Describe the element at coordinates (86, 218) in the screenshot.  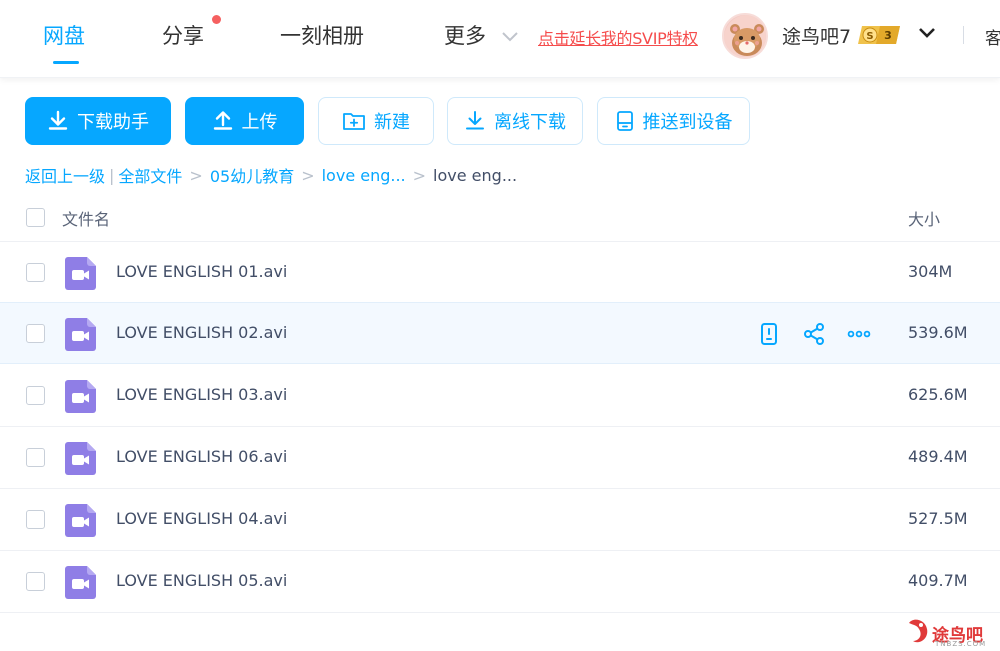
I see `column-header-name: 文件名` at that location.